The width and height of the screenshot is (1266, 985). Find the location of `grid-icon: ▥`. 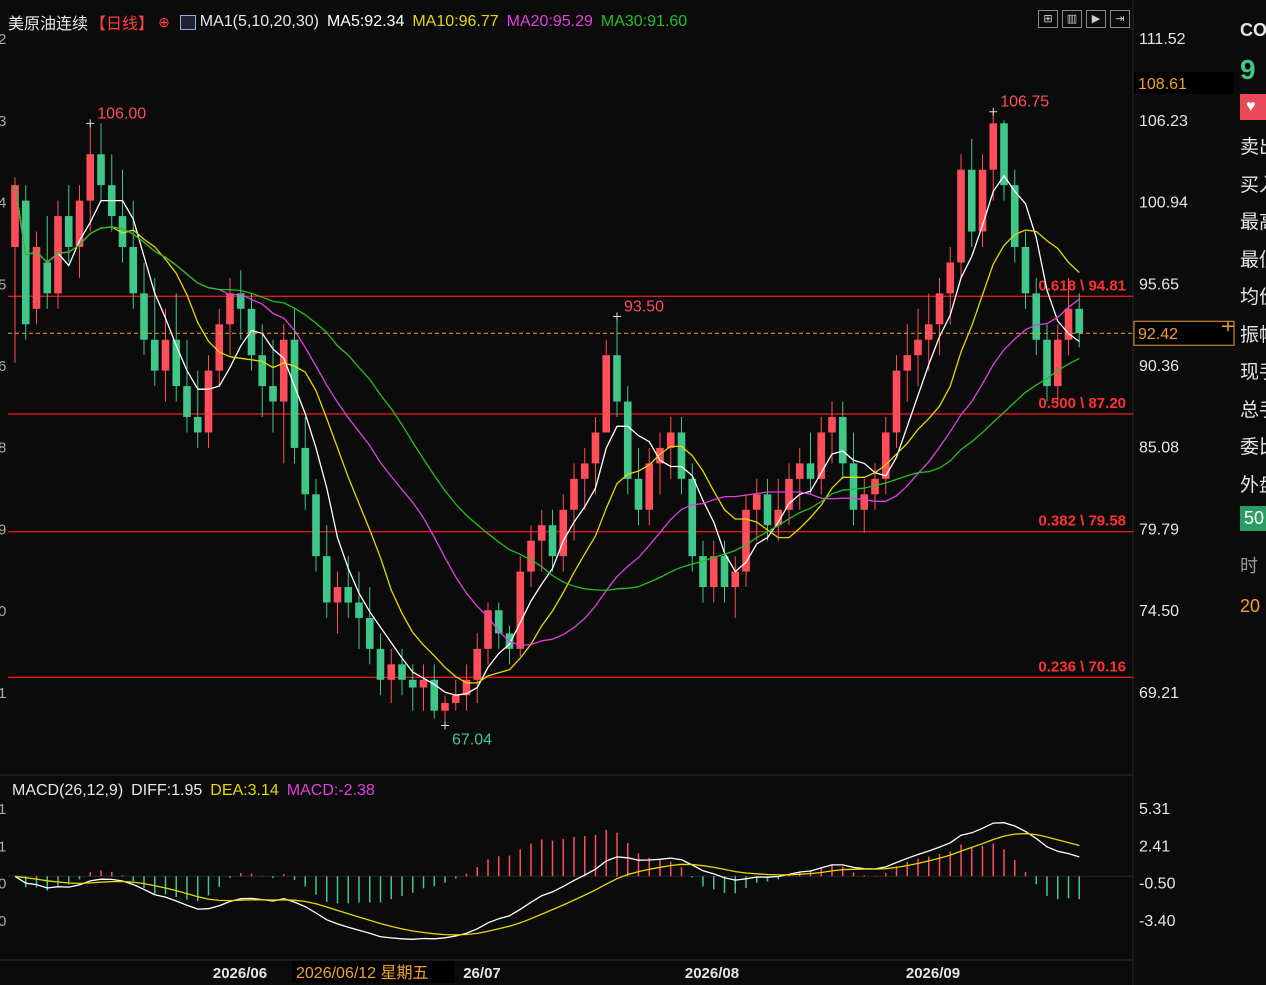

grid-icon: ▥ is located at coordinates (1072, 19).